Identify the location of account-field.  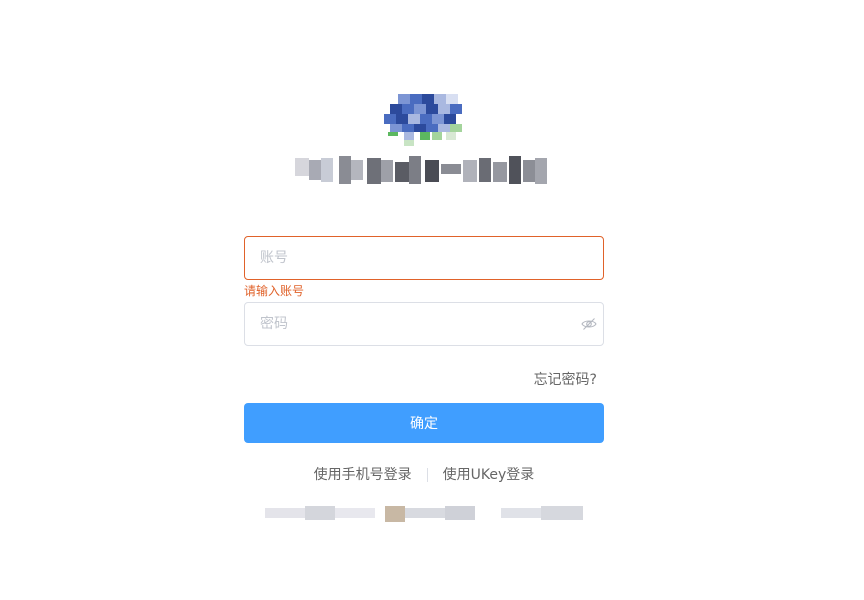
(424, 258).